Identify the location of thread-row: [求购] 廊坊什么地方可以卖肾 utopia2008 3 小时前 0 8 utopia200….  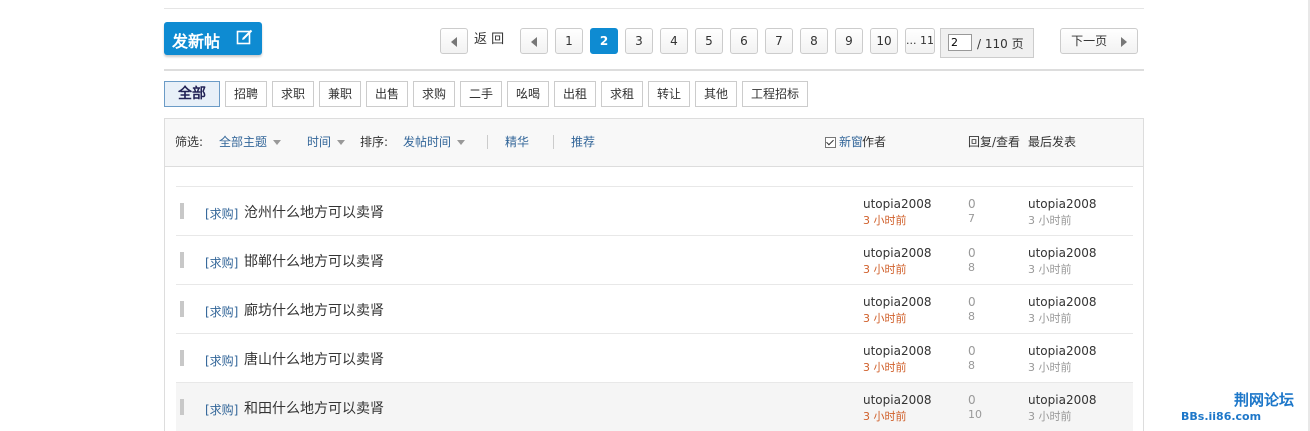
(654, 309).